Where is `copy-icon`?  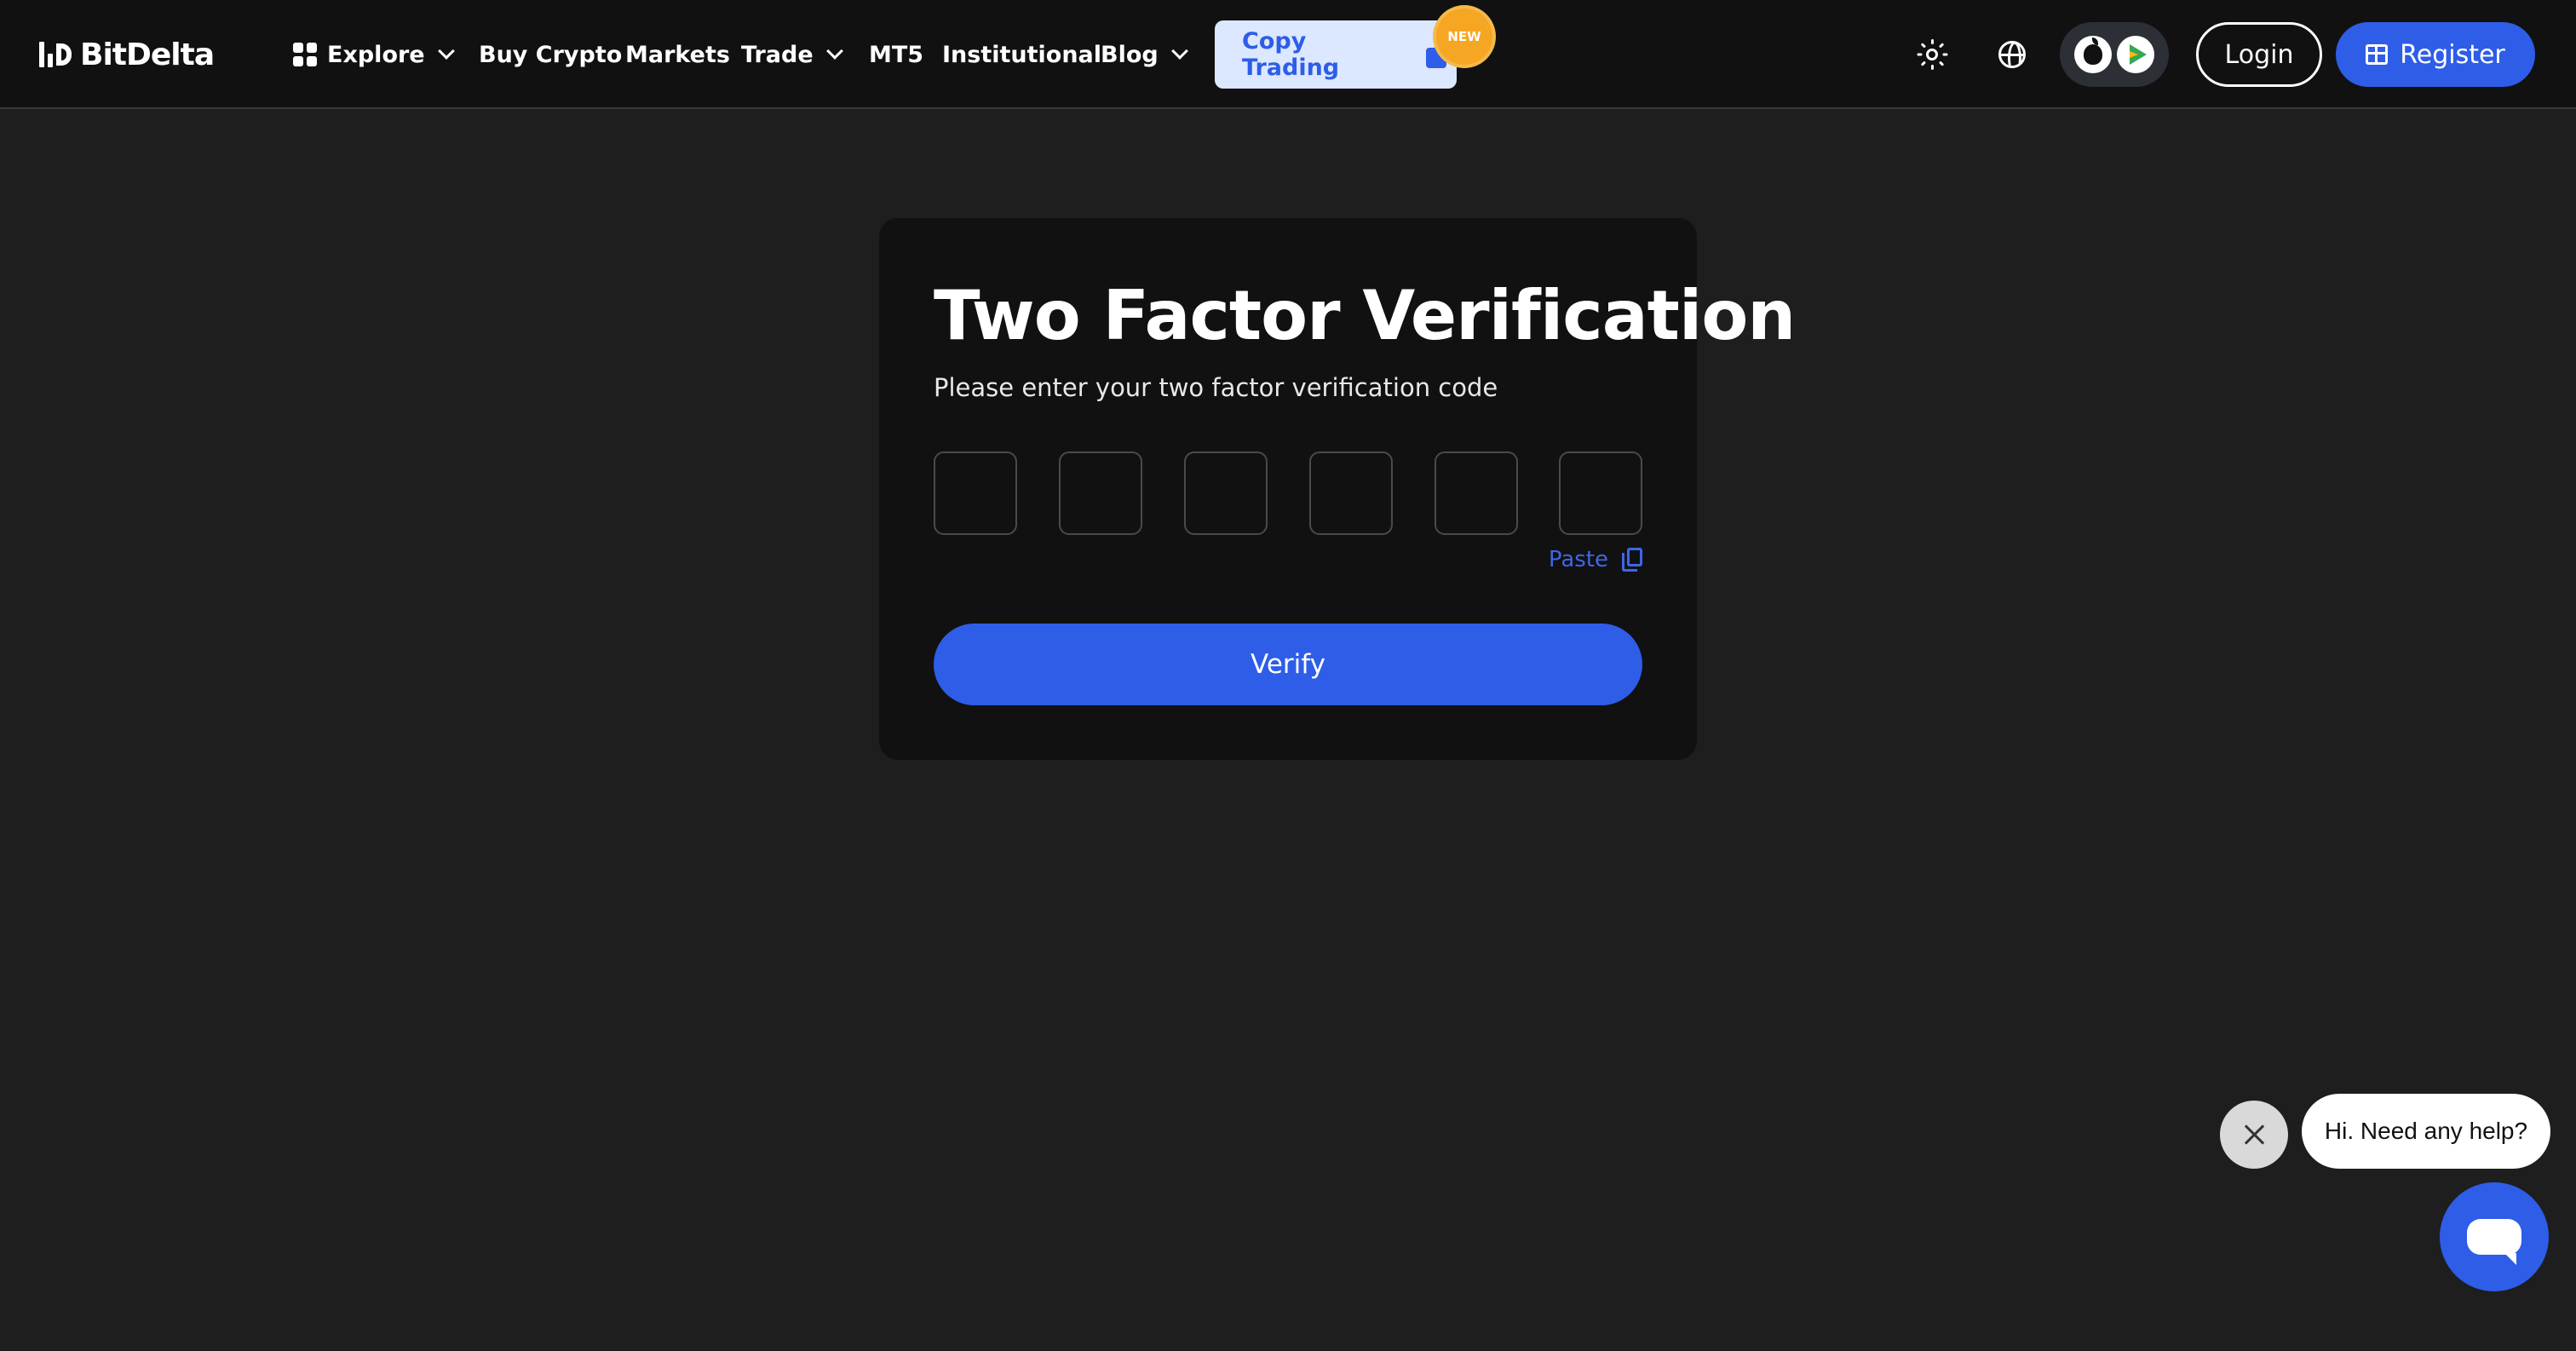
copy-icon is located at coordinates (1632, 560).